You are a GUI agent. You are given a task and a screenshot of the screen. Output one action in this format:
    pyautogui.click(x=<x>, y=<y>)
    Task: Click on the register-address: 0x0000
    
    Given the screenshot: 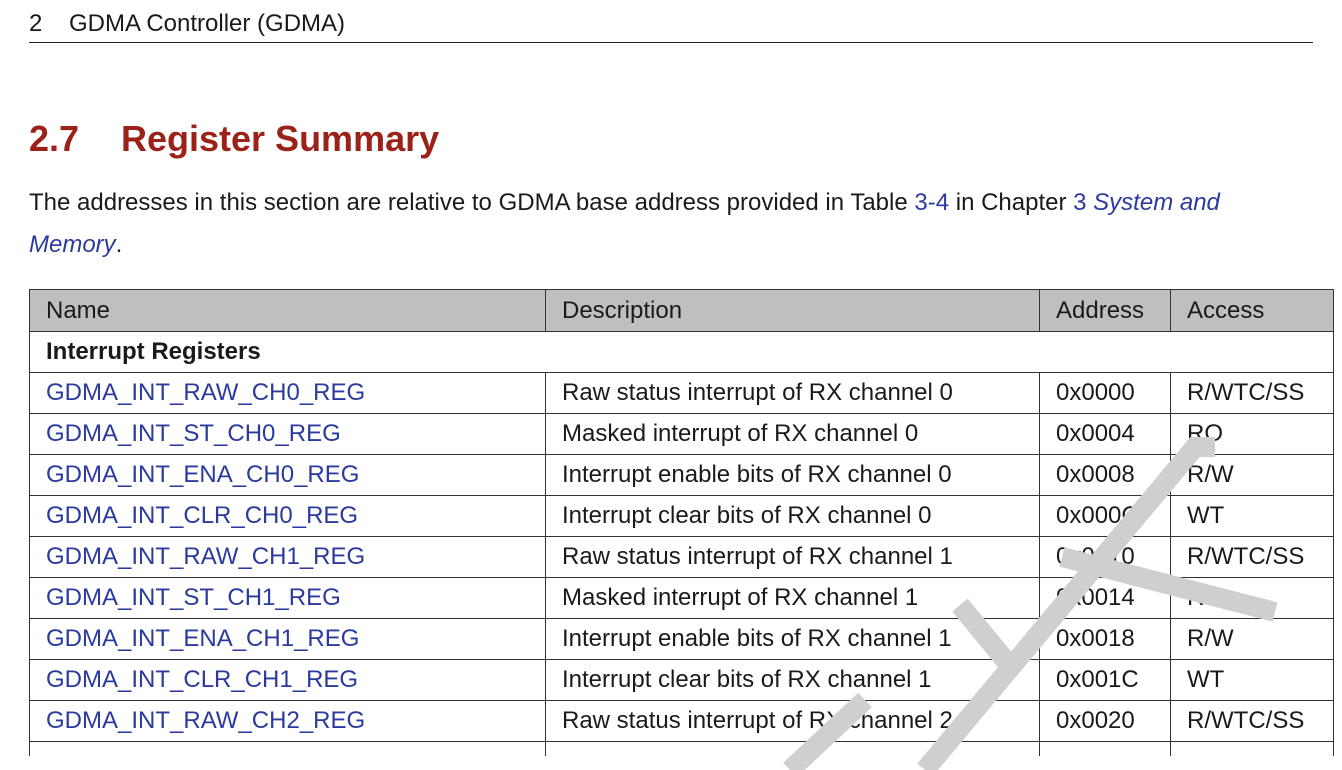 What is the action you would take?
    pyautogui.click(x=1105, y=393)
    